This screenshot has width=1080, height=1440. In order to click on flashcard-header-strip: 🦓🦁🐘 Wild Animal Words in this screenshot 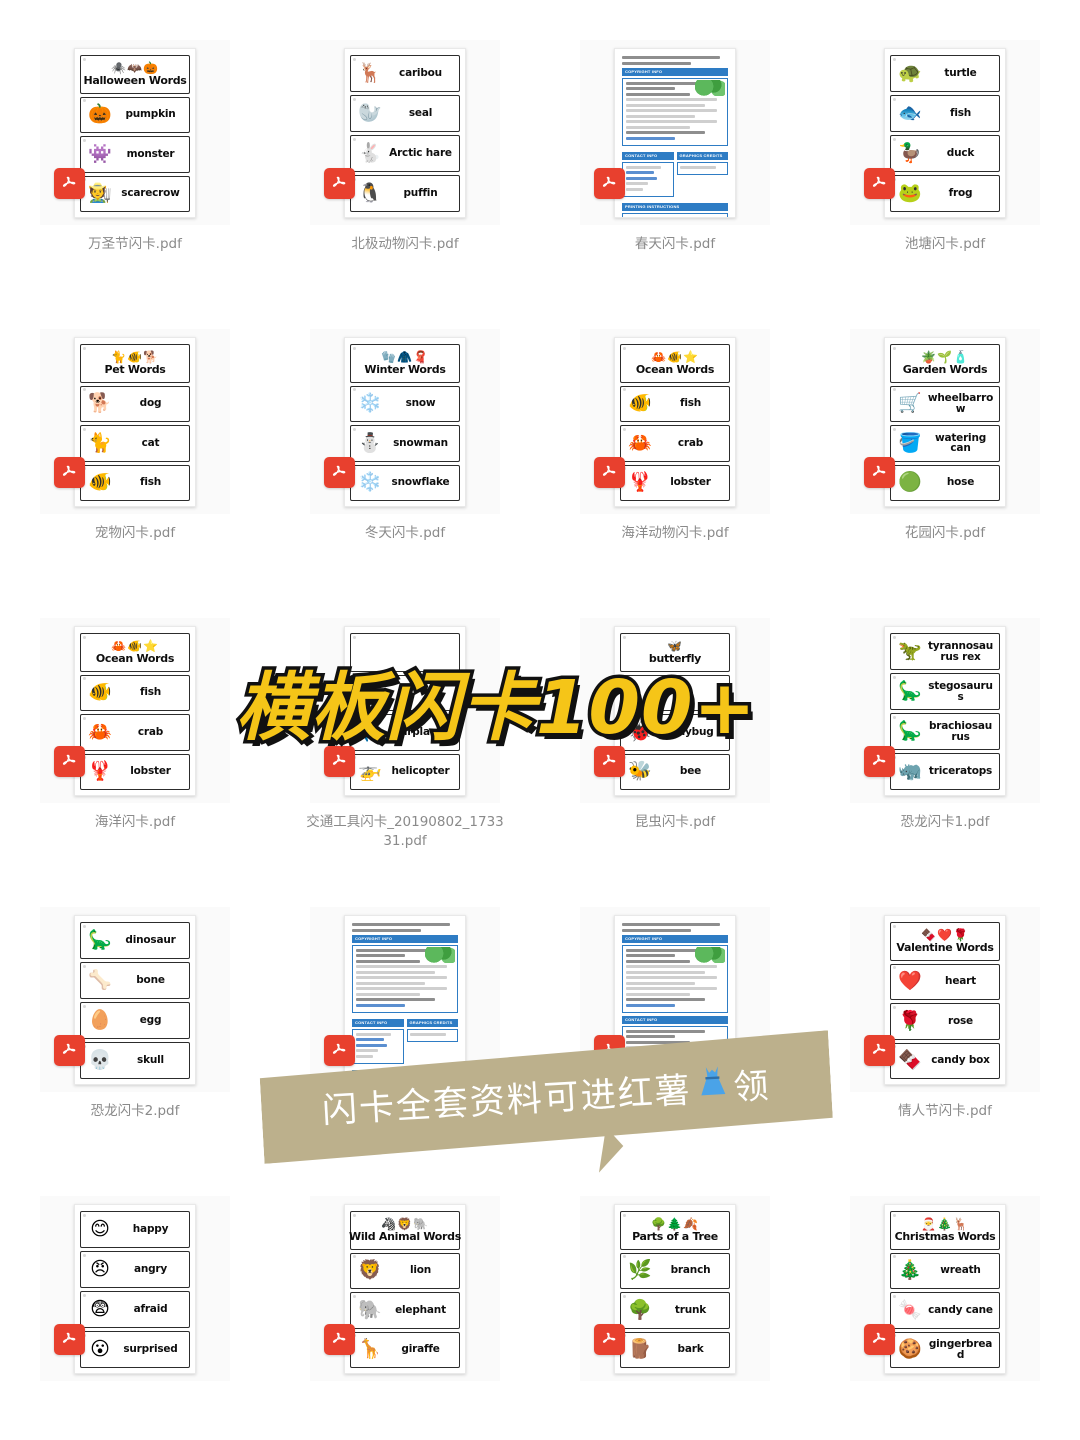, I will do `click(405, 1230)`.